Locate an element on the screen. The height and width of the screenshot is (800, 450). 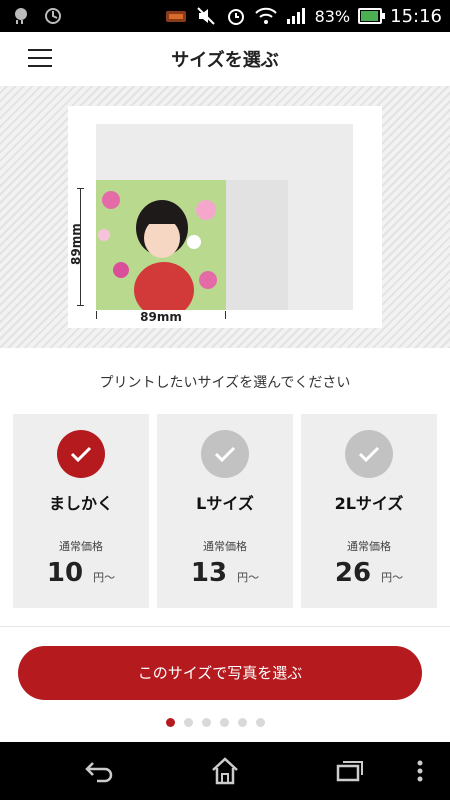
clock: 15:16 is located at coordinates (416, 16).